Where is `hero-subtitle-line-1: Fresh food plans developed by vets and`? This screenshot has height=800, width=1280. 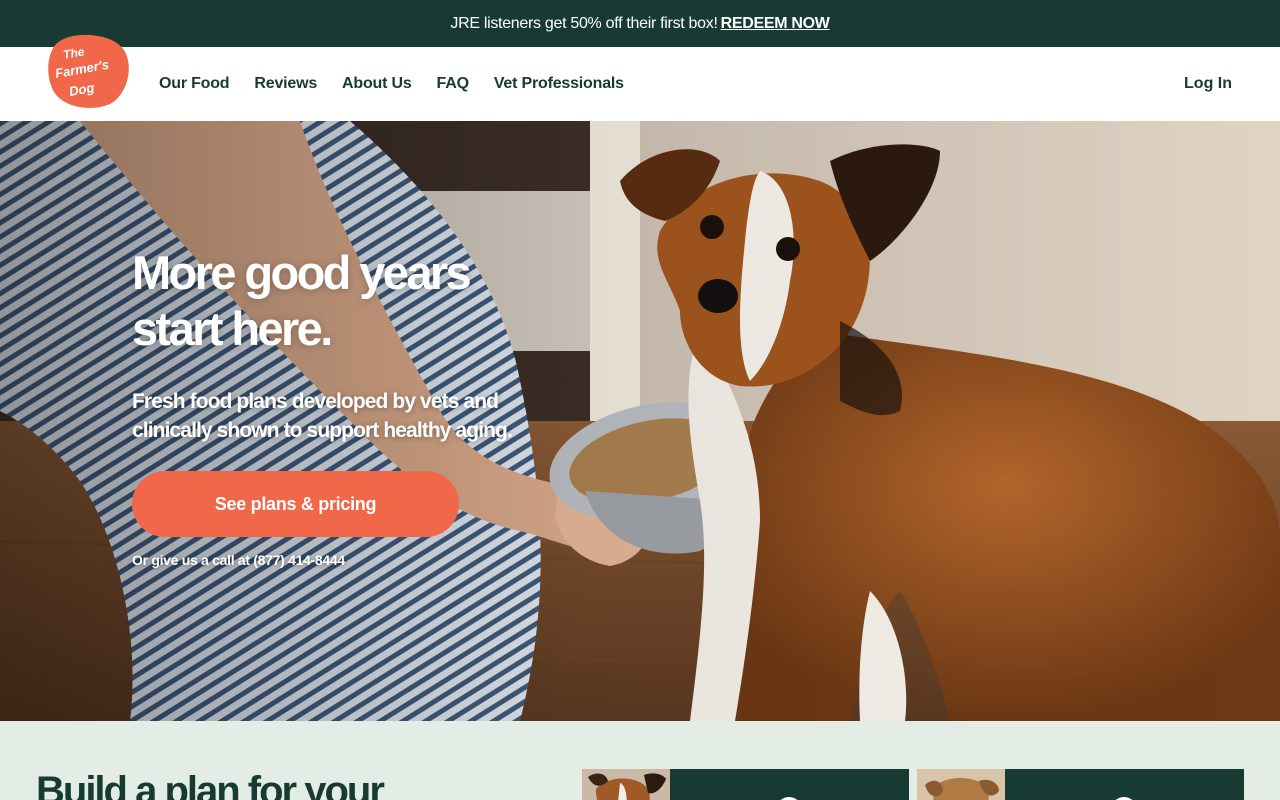
hero-subtitle-line-1: Fresh food plans developed by vets and is located at coordinates (315, 401).